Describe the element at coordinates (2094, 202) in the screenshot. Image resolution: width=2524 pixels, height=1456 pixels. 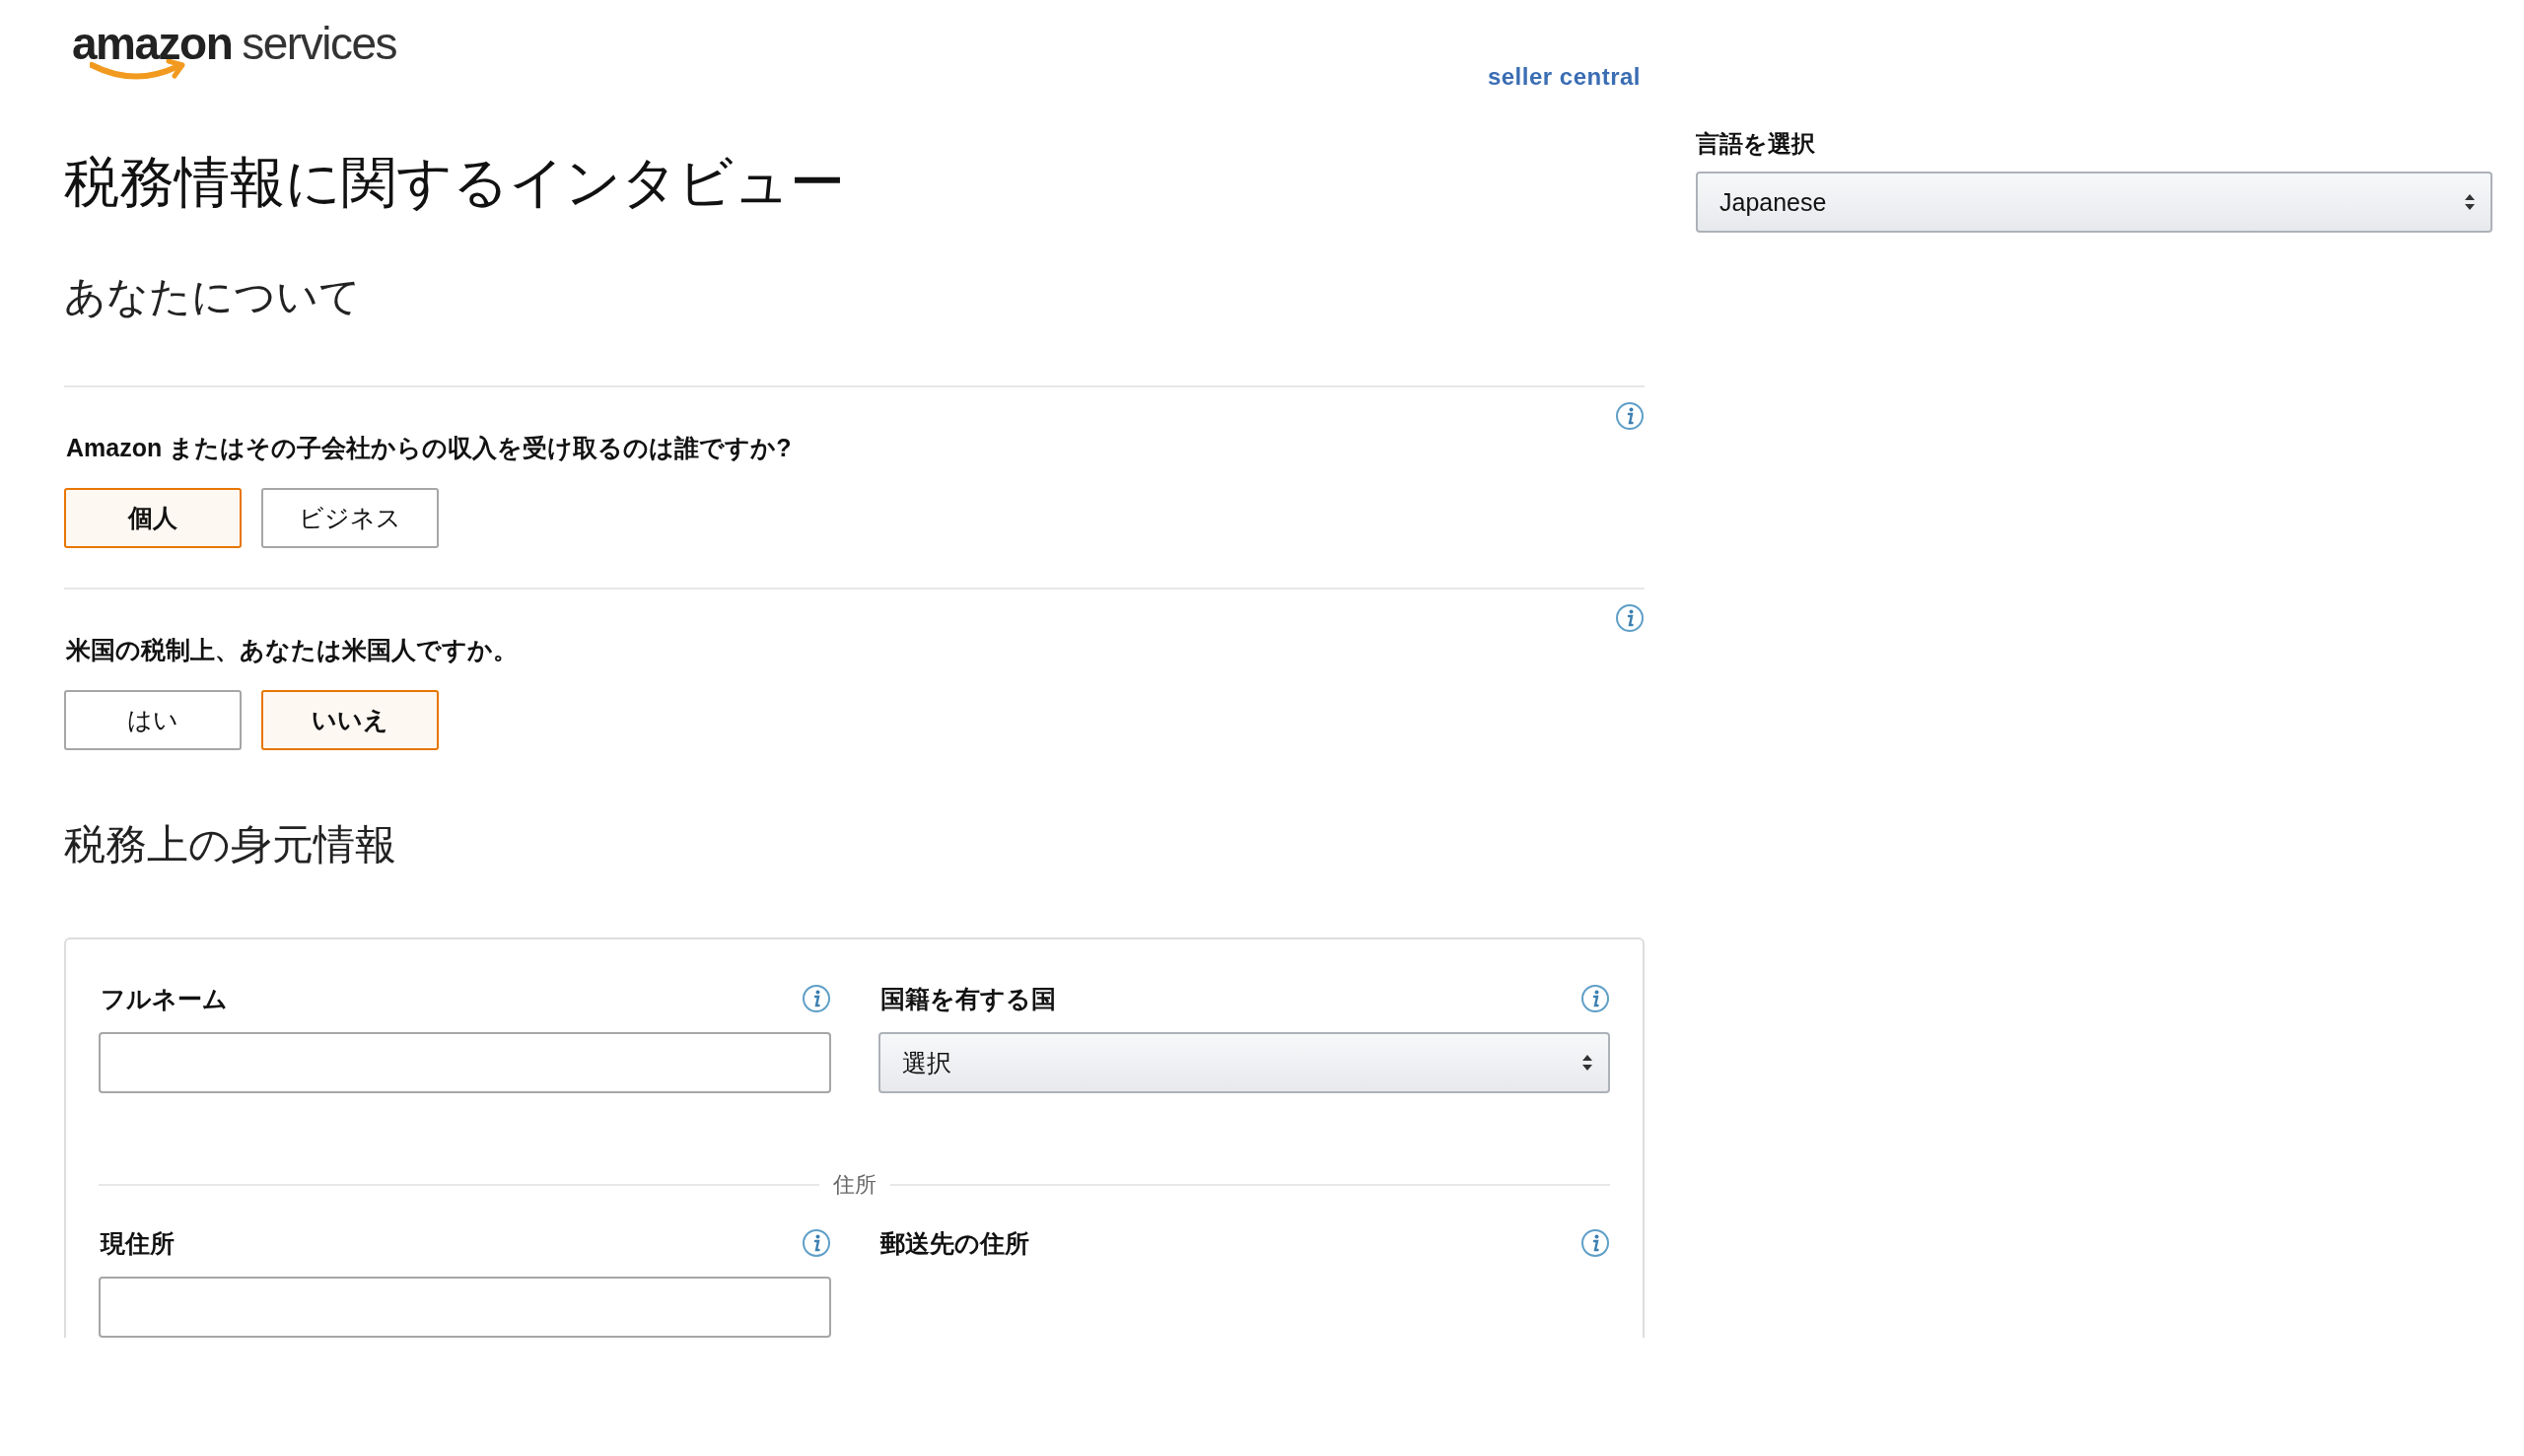
I see `language-dropdown: Japanese` at that location.